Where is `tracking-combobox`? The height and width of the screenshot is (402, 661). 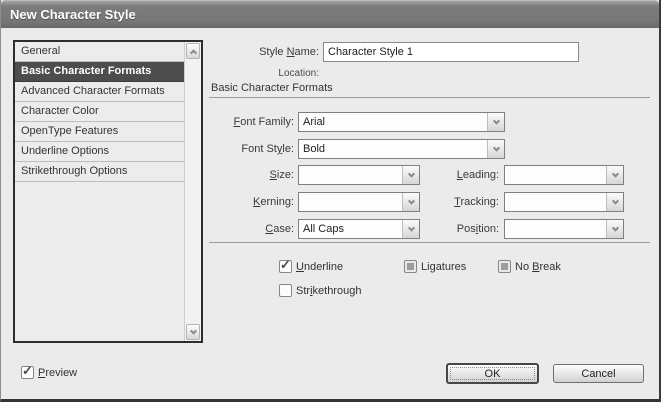 tracking-combobox is located at coordinates (564, 202).